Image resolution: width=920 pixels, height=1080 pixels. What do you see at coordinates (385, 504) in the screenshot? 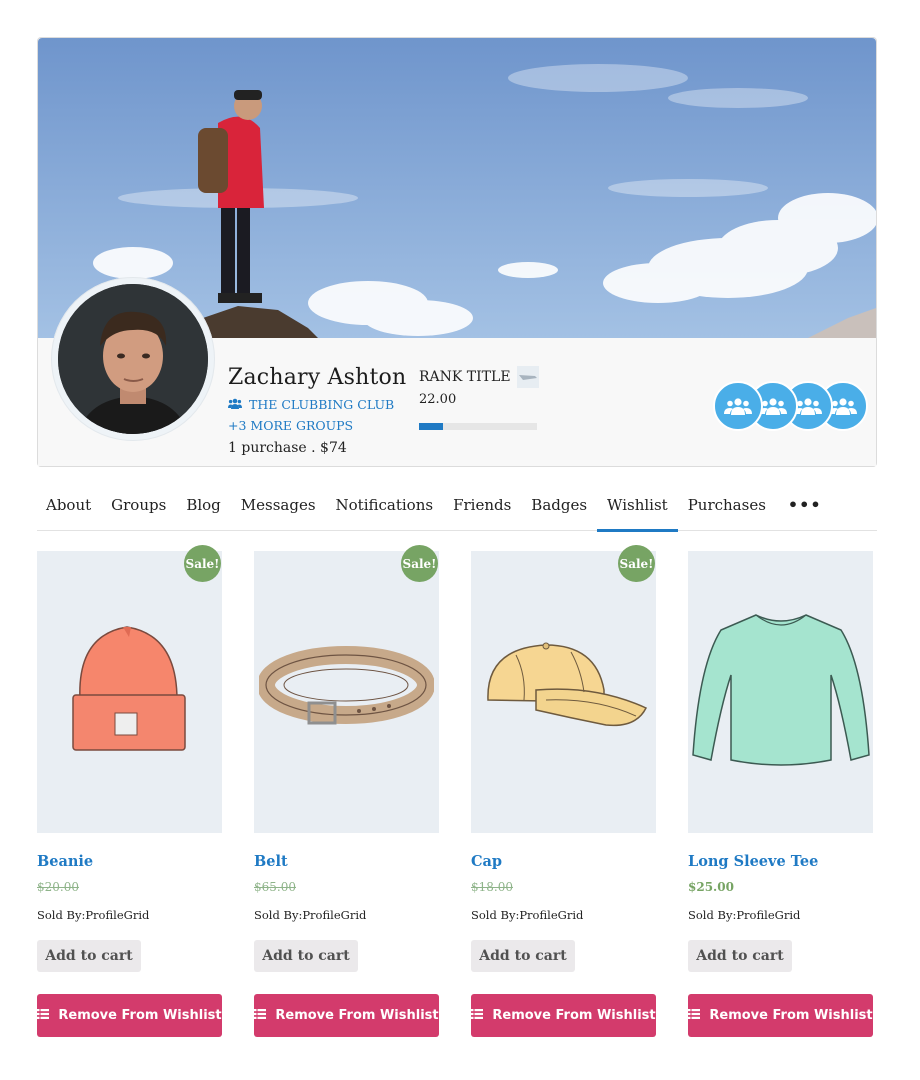
I see `tab-notifications: Notifications` at bounding box center [385, 504].